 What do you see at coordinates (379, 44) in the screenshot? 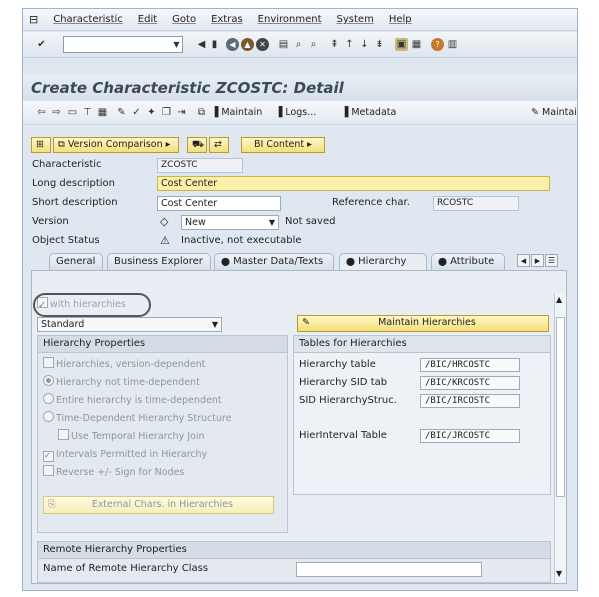
I see `last-page-icon: ⇟` at bounding box center [379, 44].